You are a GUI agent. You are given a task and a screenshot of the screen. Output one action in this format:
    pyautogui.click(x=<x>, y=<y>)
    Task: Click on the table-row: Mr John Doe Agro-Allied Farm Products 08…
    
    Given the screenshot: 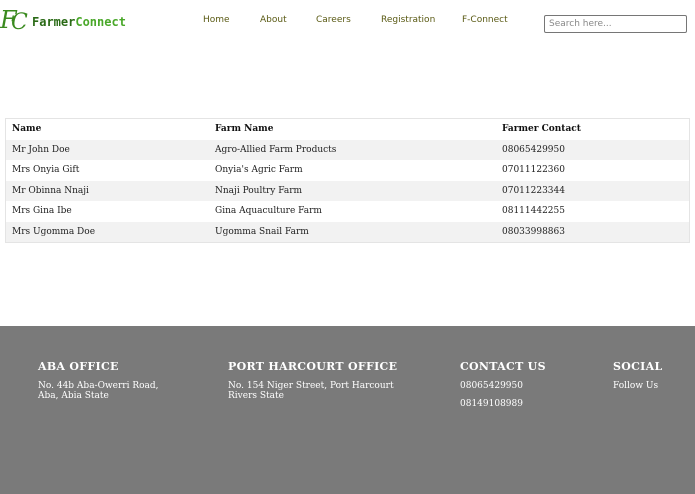 What is the action you would take?
    pyautogui.click(x=347, y=149)
    